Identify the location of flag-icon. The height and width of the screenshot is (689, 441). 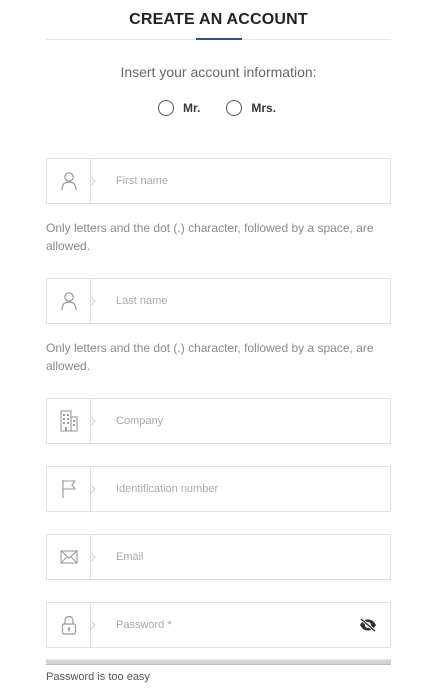
(68, 489).